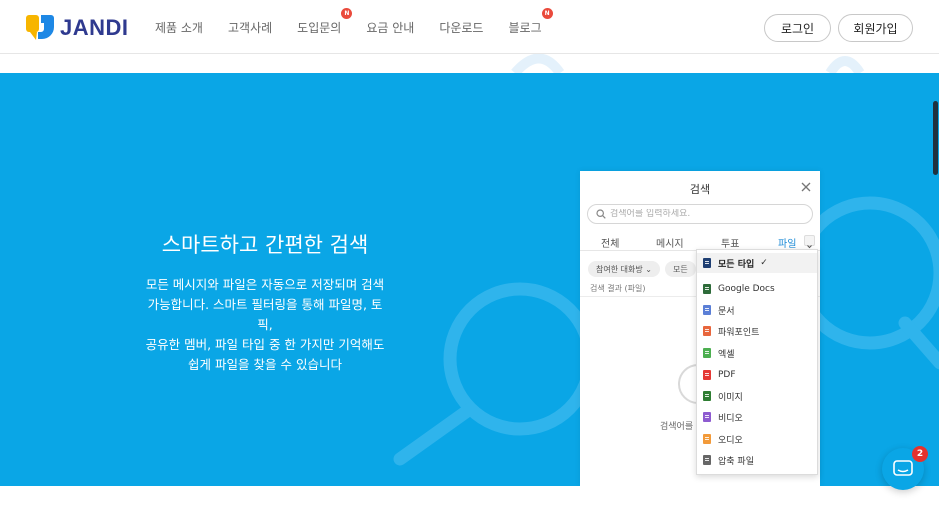  Describe the element at coordinates (739, 332) in the screenshot. I see `file-type-option-label: 파워포인트` at that location.